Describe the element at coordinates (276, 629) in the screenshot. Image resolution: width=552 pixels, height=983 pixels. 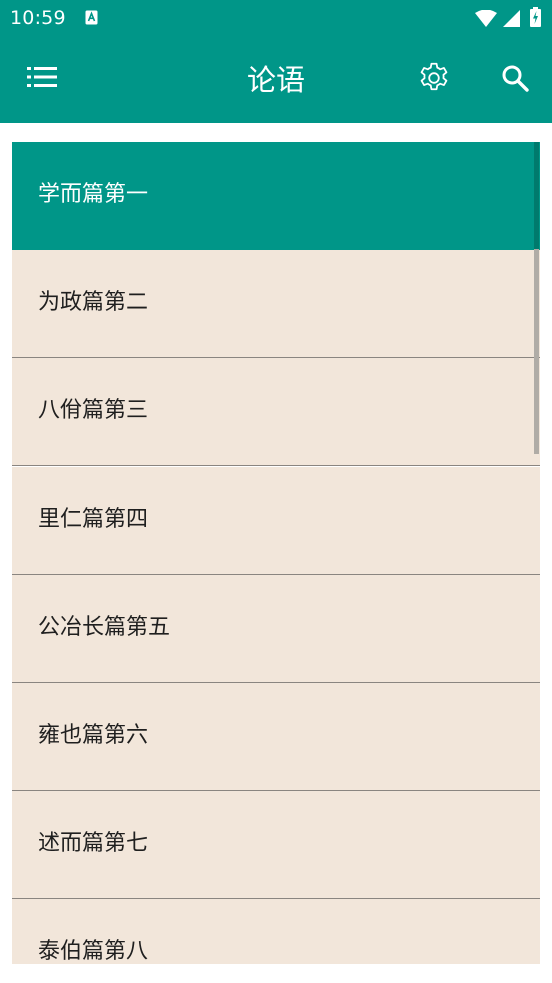
I see `chapter-item-5: 公冶长篇第五` at that location.